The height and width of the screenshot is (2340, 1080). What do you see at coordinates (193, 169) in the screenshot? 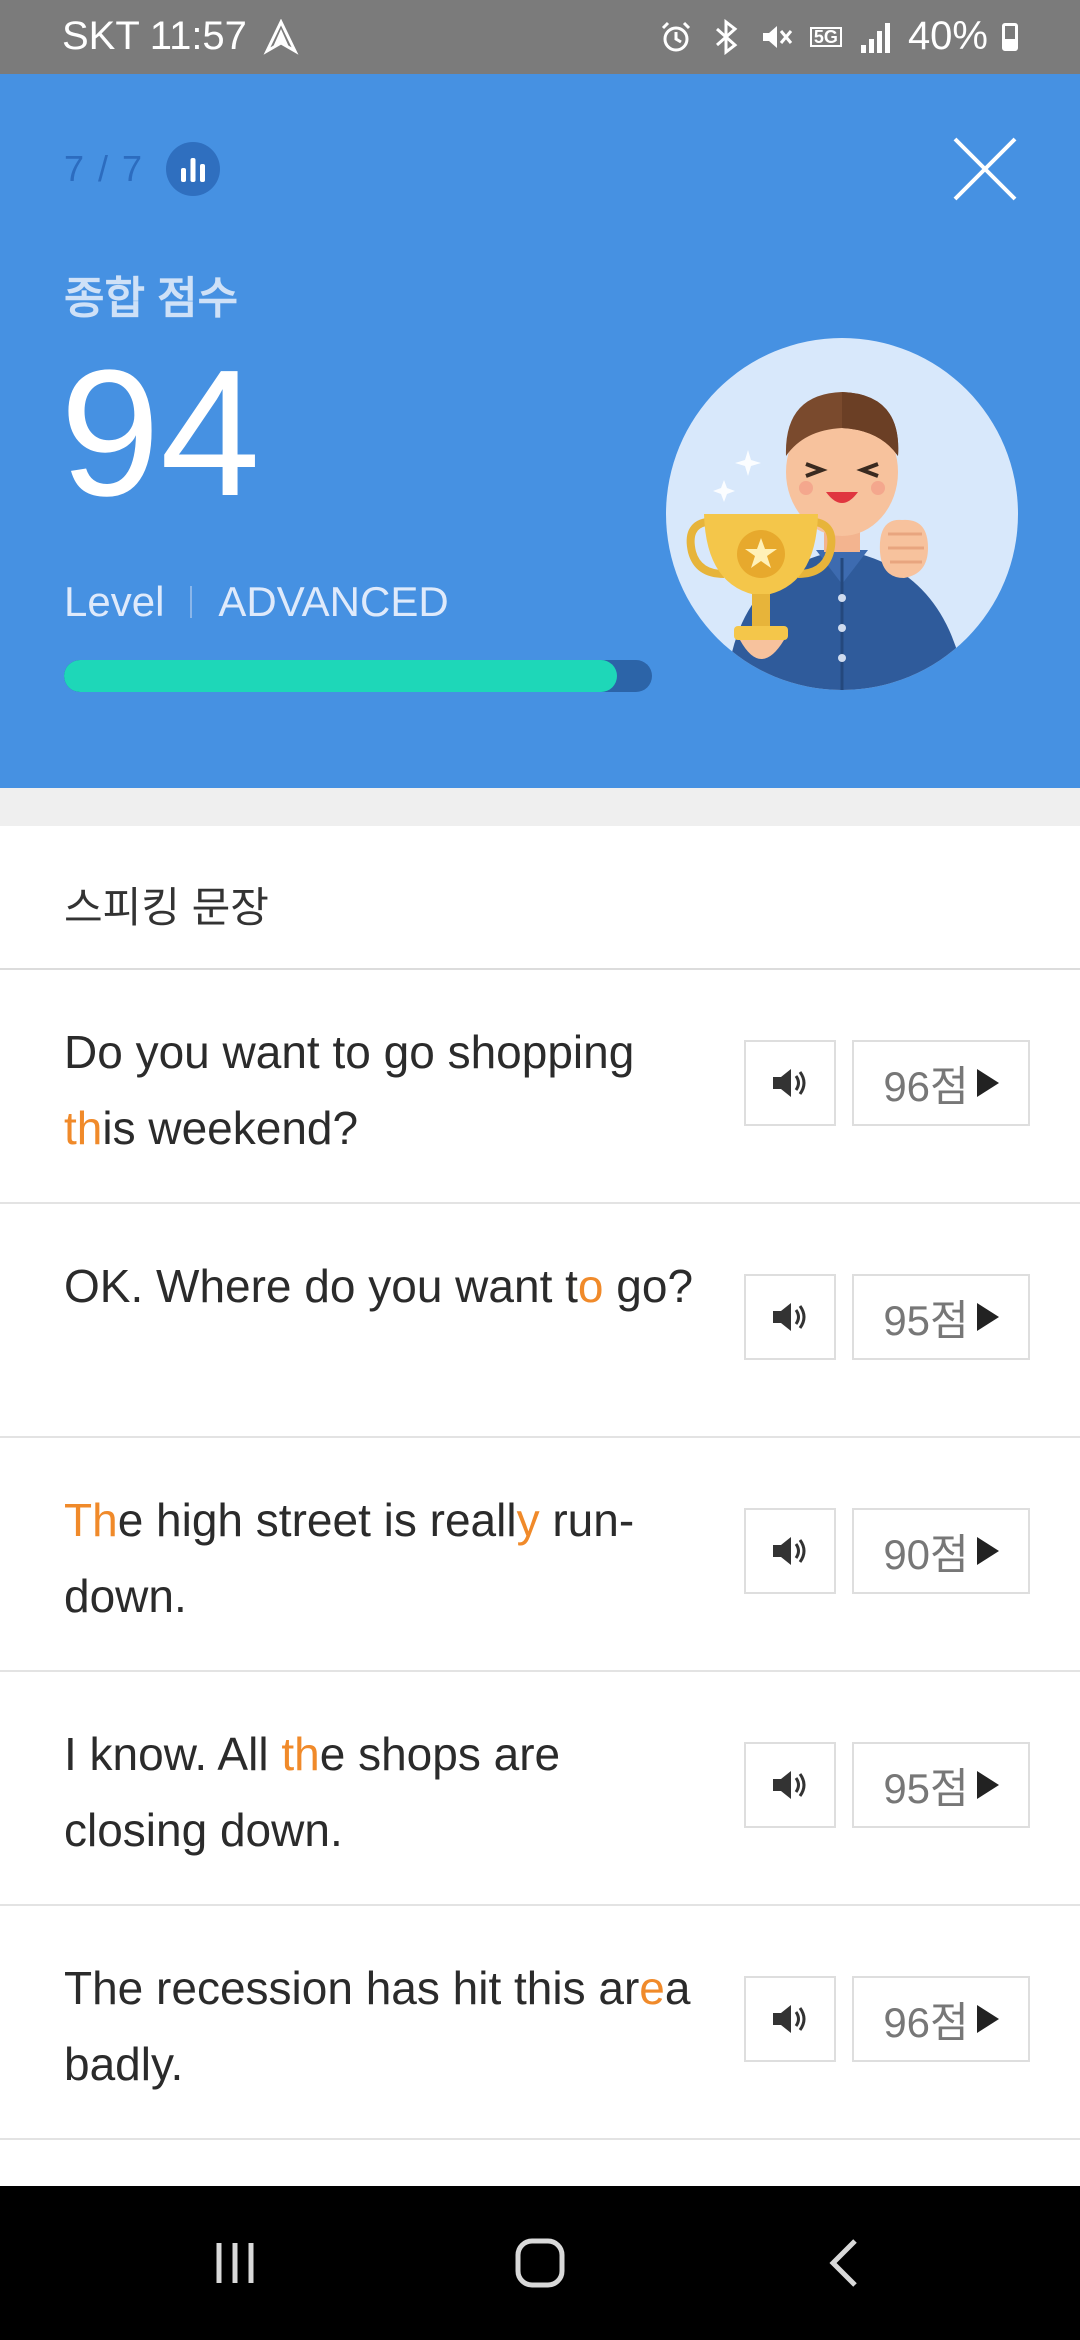
I see `bar-chart-icon` at bounding box center [193, 169].